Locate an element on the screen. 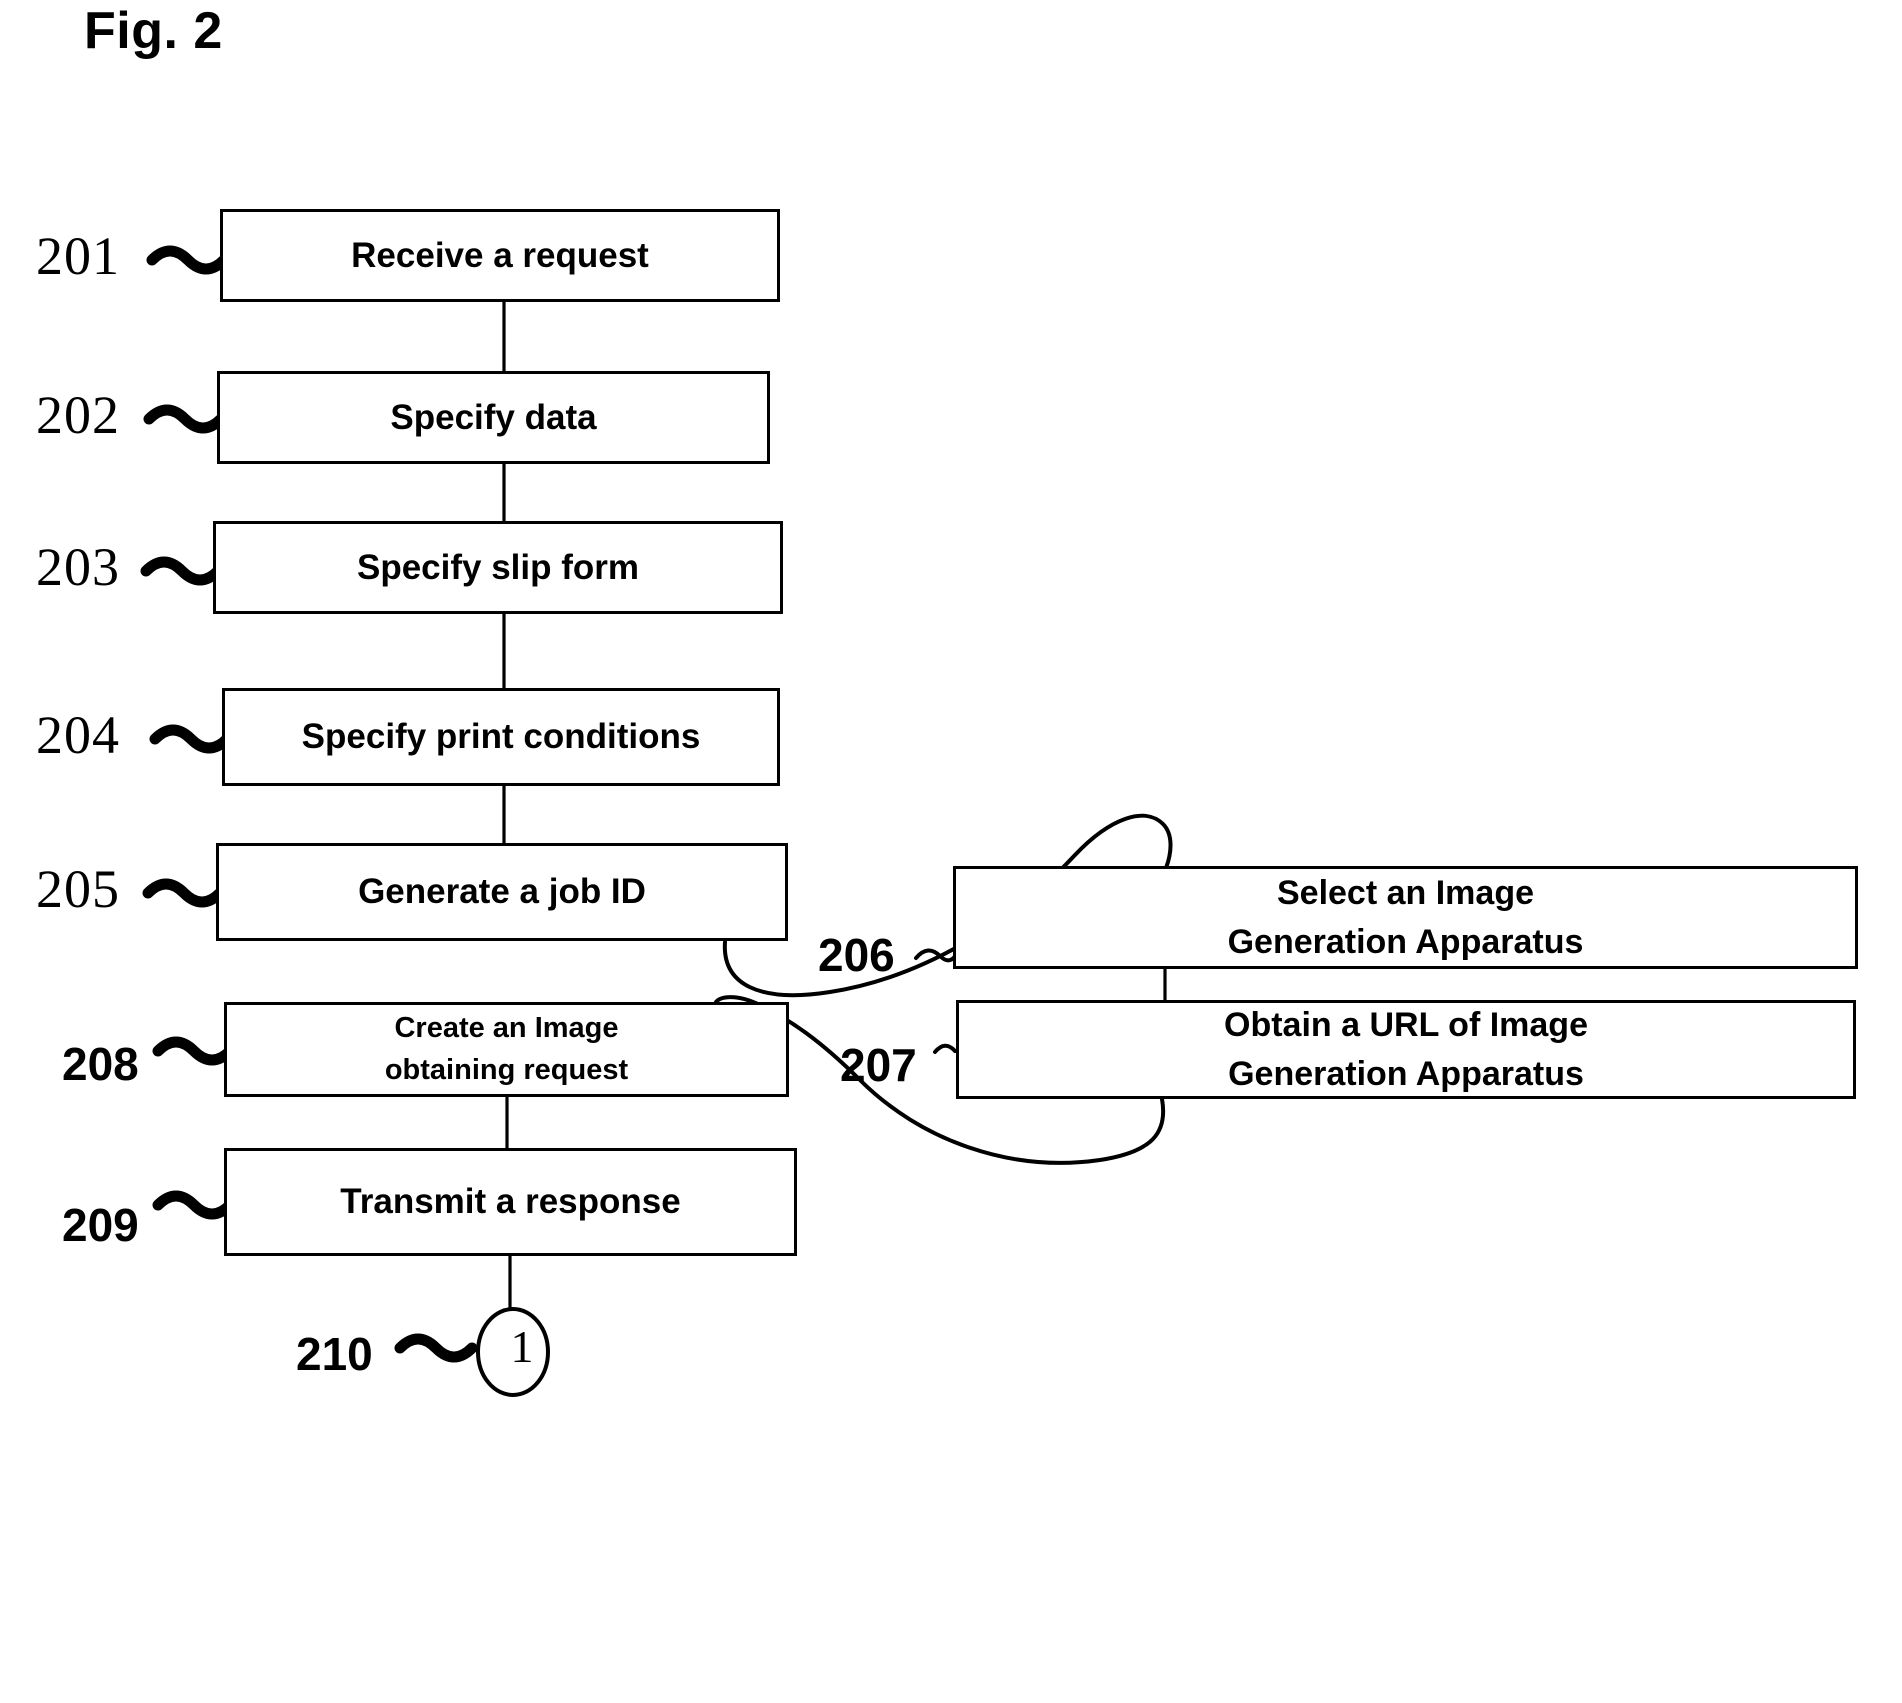 Image resolution: width=1902 pixels, height=1703 pixels. ref-number-201: 201 is located at coordinates (78, 256).